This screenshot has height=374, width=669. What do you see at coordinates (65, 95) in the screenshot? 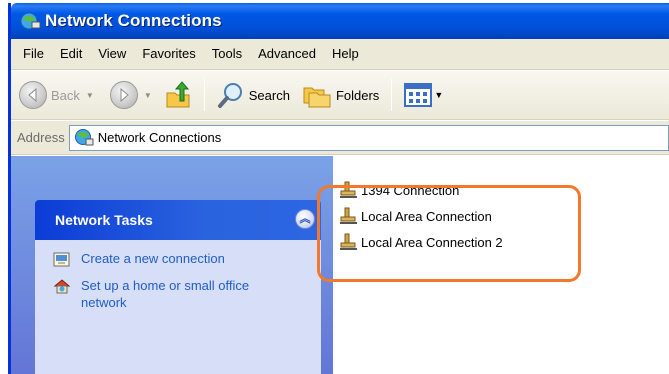
I see `back-label: Back` at bounding box center [65, 95].